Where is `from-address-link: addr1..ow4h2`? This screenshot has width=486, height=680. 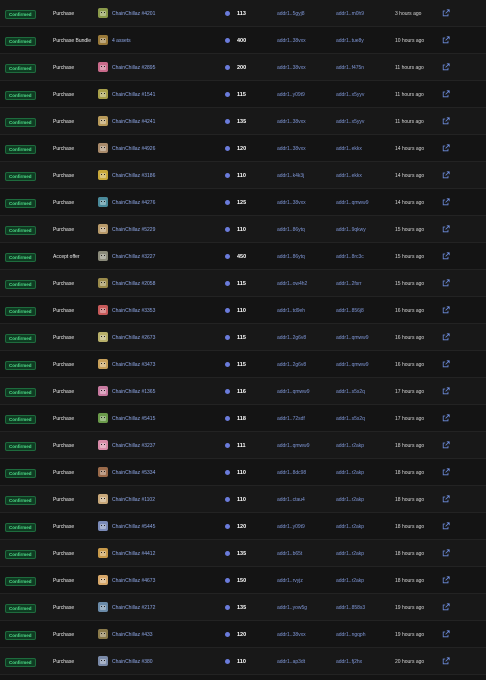 from-address-link: addr1..ow4h2 is located at coordinates (292, 284).